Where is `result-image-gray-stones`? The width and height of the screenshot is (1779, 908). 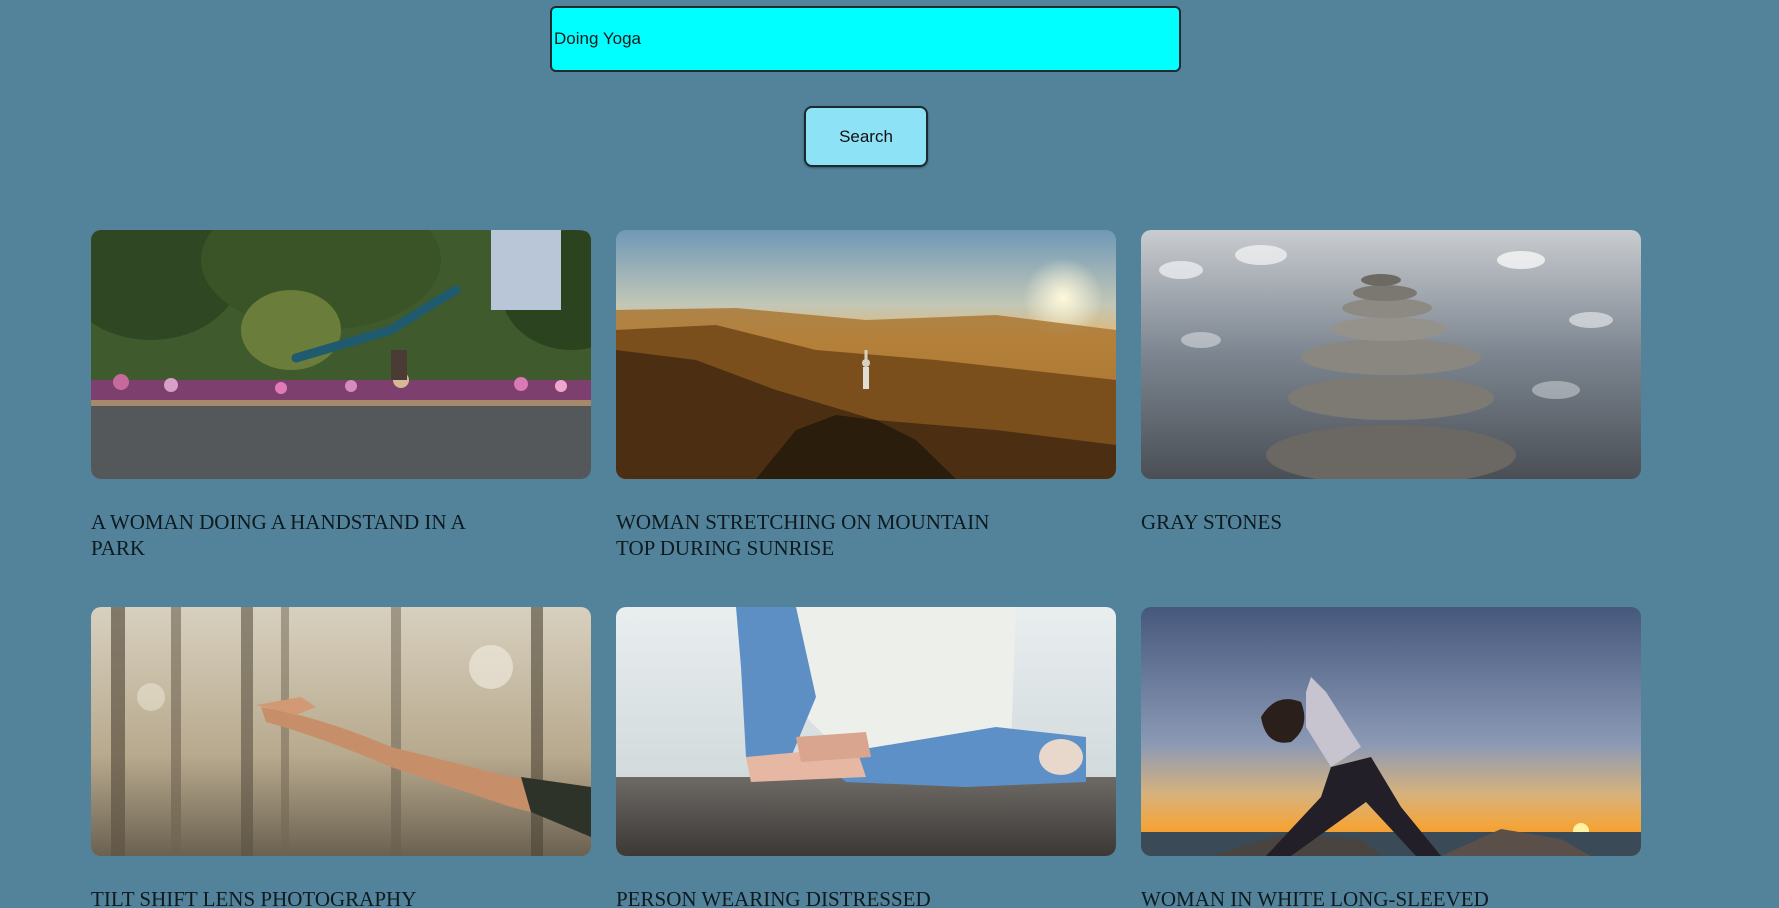
result-image-gray-stones is located at coordinates (1391, 354).